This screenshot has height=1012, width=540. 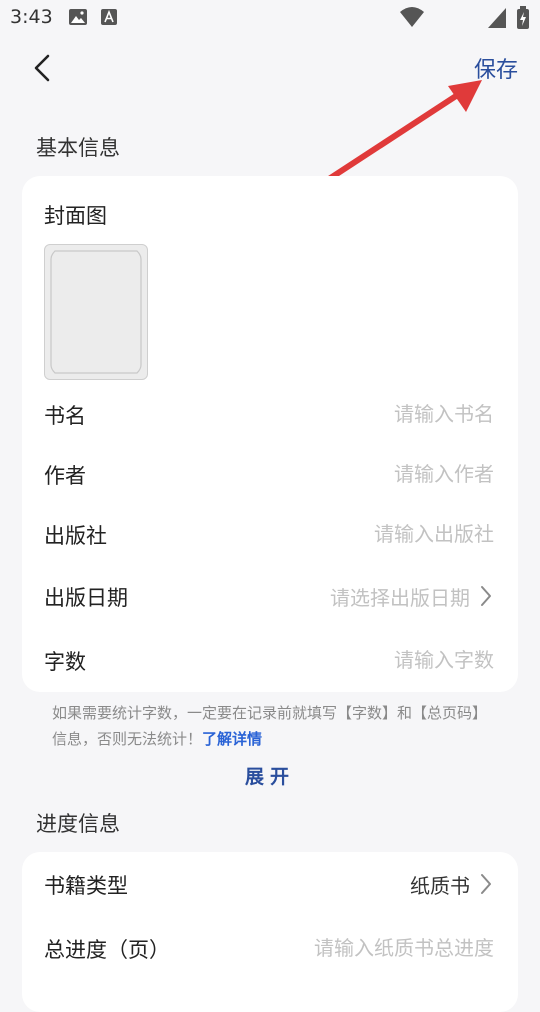 I want to click on back-arrow-icon, so click(x=42, y=68).